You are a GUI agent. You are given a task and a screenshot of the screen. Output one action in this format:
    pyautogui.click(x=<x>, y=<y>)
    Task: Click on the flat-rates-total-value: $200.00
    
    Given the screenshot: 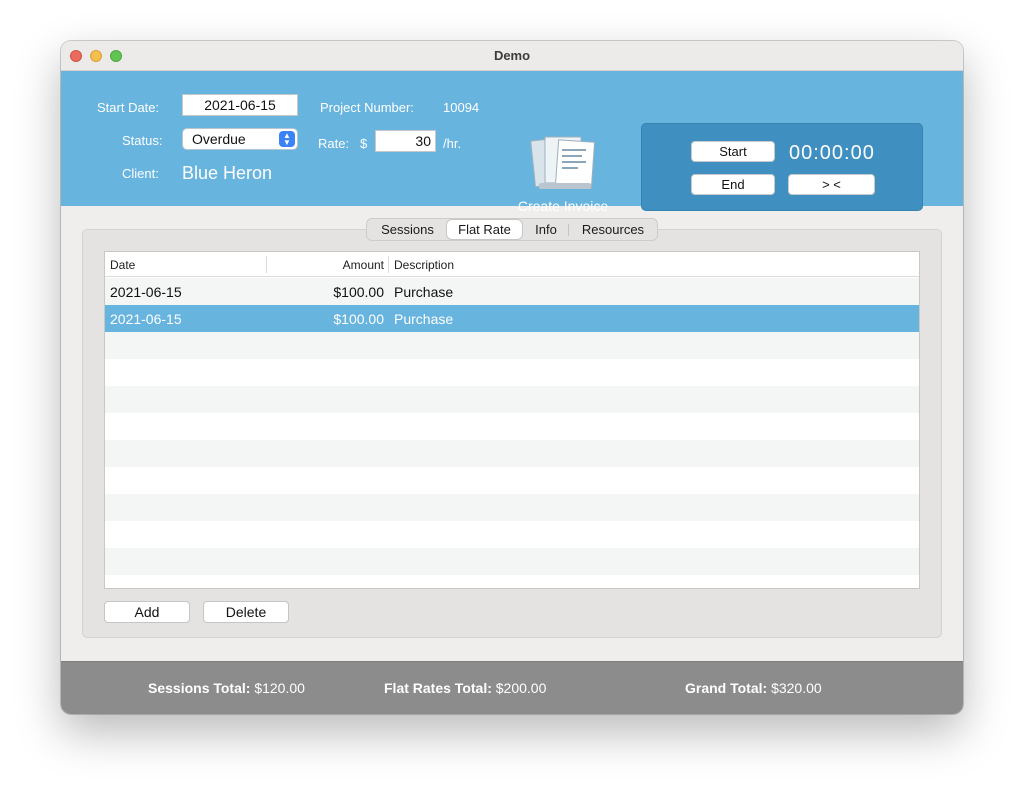 What is the action you would take?
    pyautogui.click(x=521, y=688)
    